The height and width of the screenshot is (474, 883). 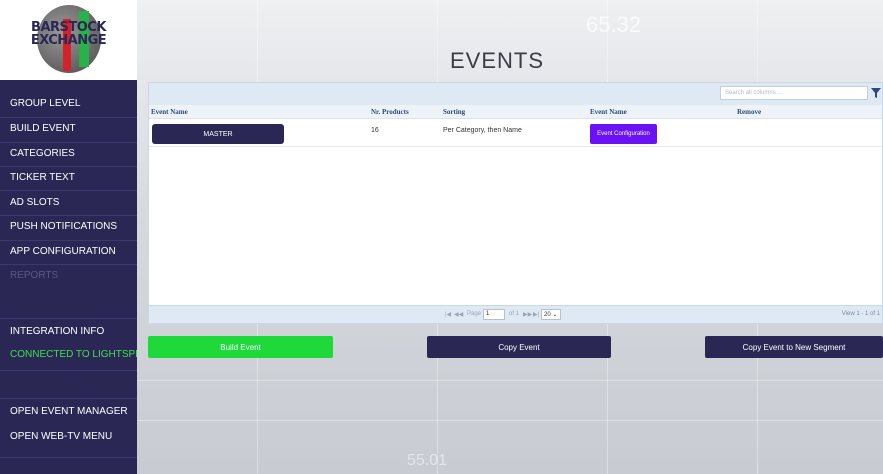 I want to click on page-size-select: 20 ⌄, so click(x=551, y=314).